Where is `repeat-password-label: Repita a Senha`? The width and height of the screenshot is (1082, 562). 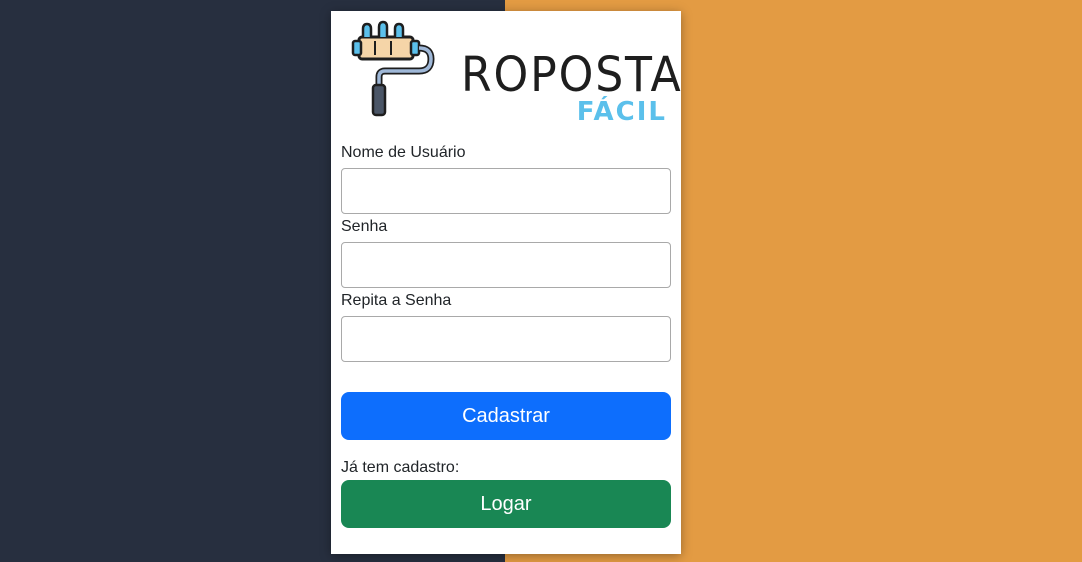 repeat-password-label: Repita a Senha is located at coordinates (396, 300).